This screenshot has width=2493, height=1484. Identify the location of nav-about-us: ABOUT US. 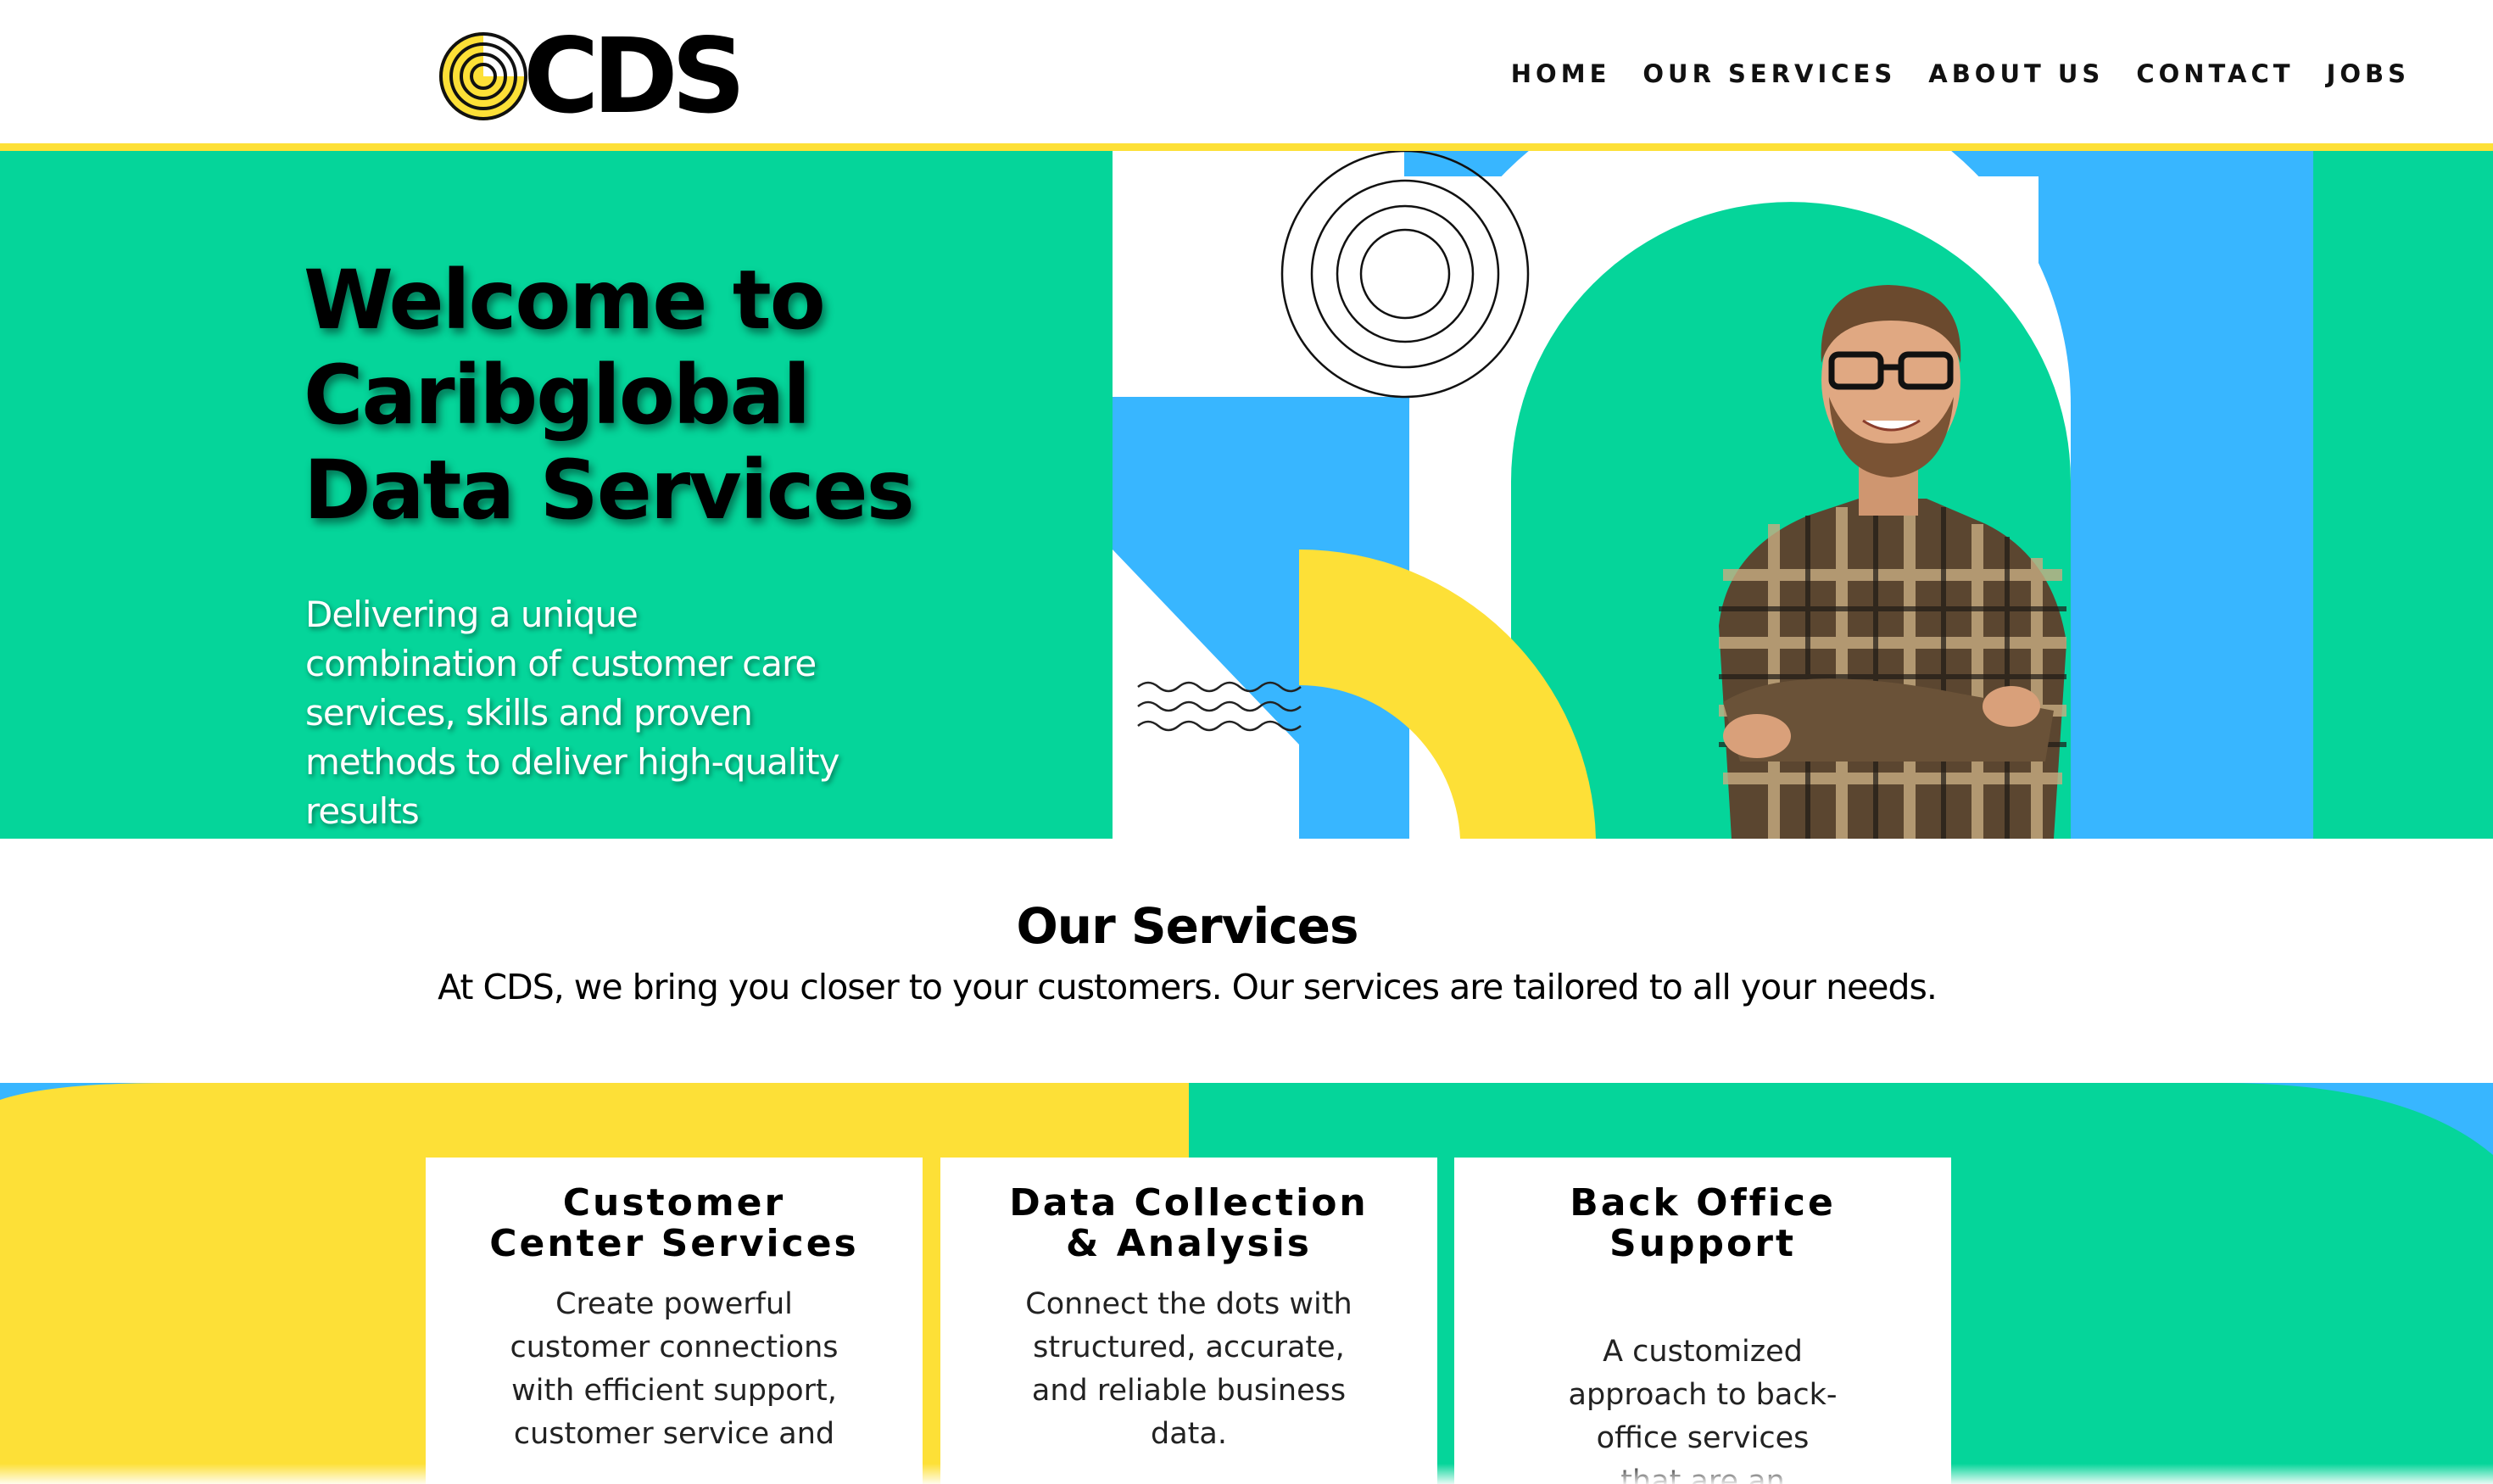
(2016, 73).